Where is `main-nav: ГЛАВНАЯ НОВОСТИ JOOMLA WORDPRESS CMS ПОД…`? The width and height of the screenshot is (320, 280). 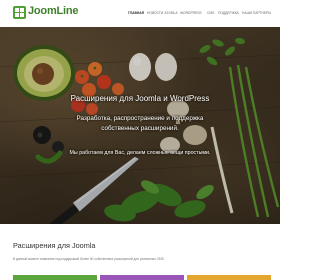
main-nav: ГЛАВНАЯ НОВОСТИ JOOMLA WORDPRESS CMS ПОД… is located at coordinates (201, 15).